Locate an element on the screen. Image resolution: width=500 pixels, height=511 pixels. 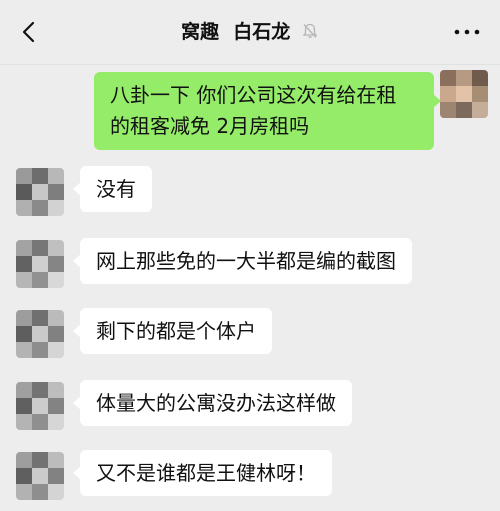
chevron-left-icon is located at coordinates (30, 32).